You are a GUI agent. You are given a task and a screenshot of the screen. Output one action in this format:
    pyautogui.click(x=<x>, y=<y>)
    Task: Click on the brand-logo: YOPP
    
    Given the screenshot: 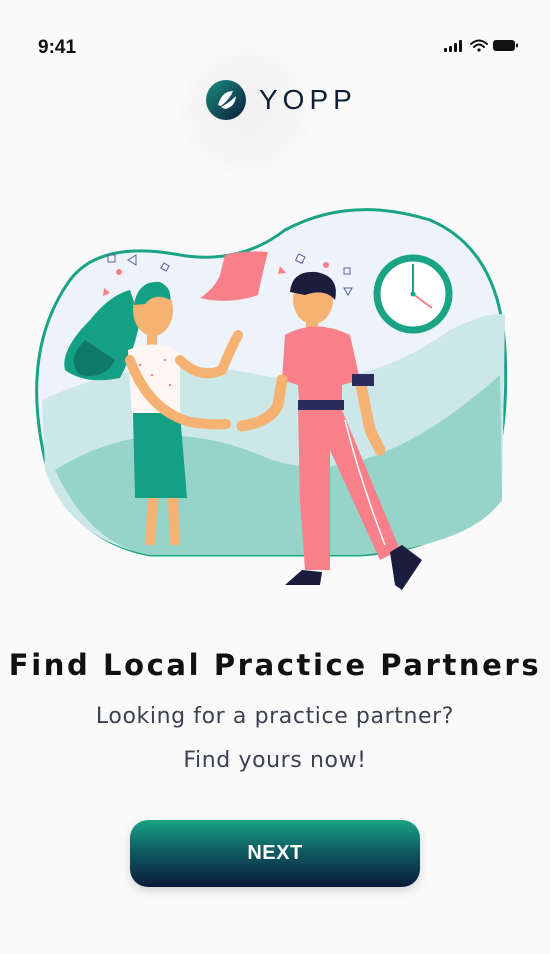 What is the action you would take?
    pyautogui.click(x=281, y=100)
    